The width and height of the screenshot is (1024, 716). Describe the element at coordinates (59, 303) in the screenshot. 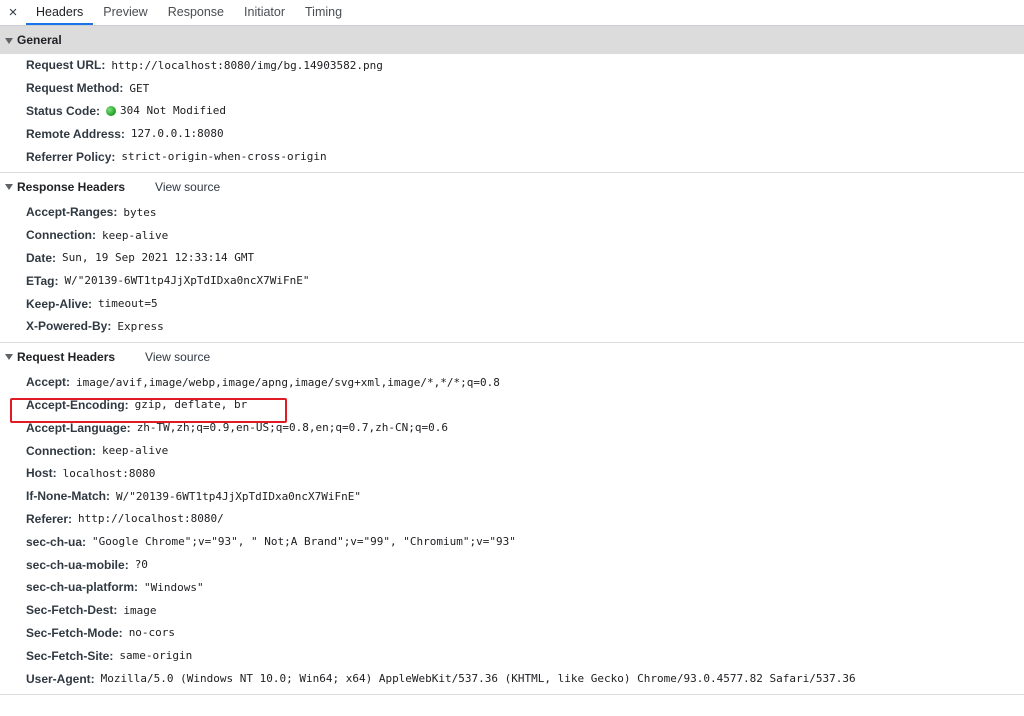

I see `header-key: Keep-Alive:` at that location.